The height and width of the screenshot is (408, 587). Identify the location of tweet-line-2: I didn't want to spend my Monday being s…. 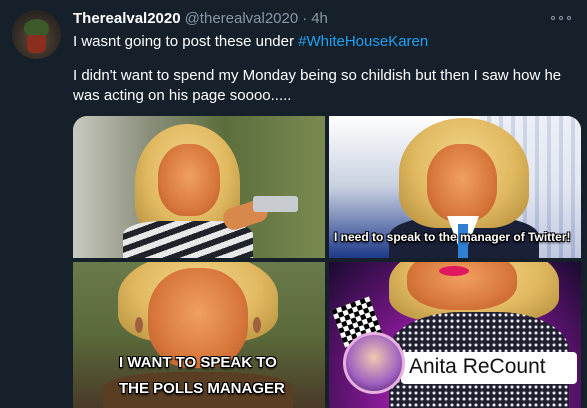
(317, 85).